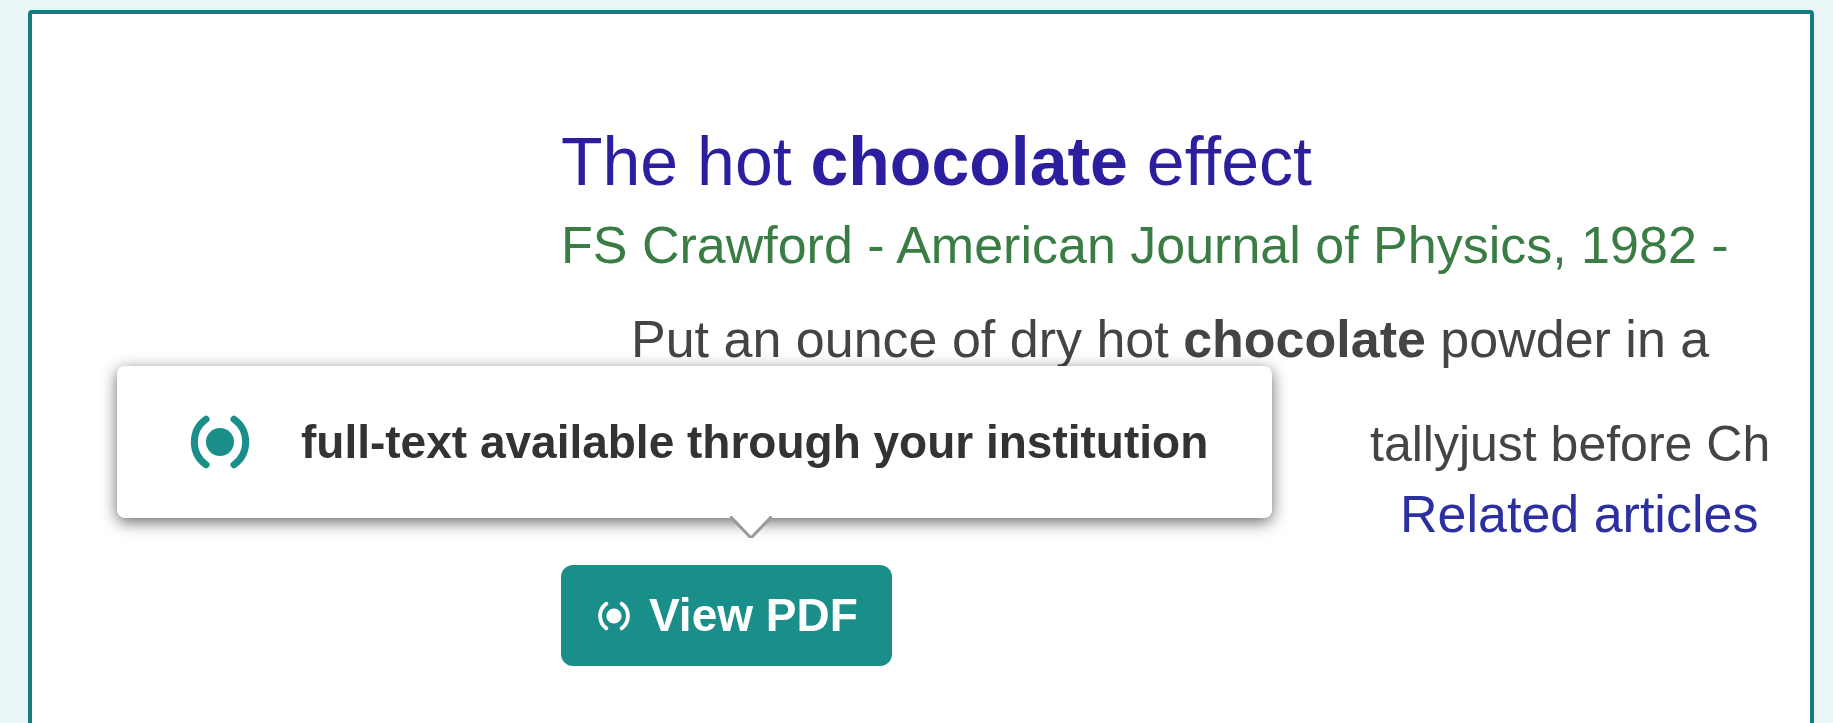 The height and width of the screenshot is (723, 1833). What do you see at coordinates (1145, 245) in the screenshot?
I see `result-authors: FS Crawford - American Journal of Physics, 1982 -` at bounding box center [1145, 245].